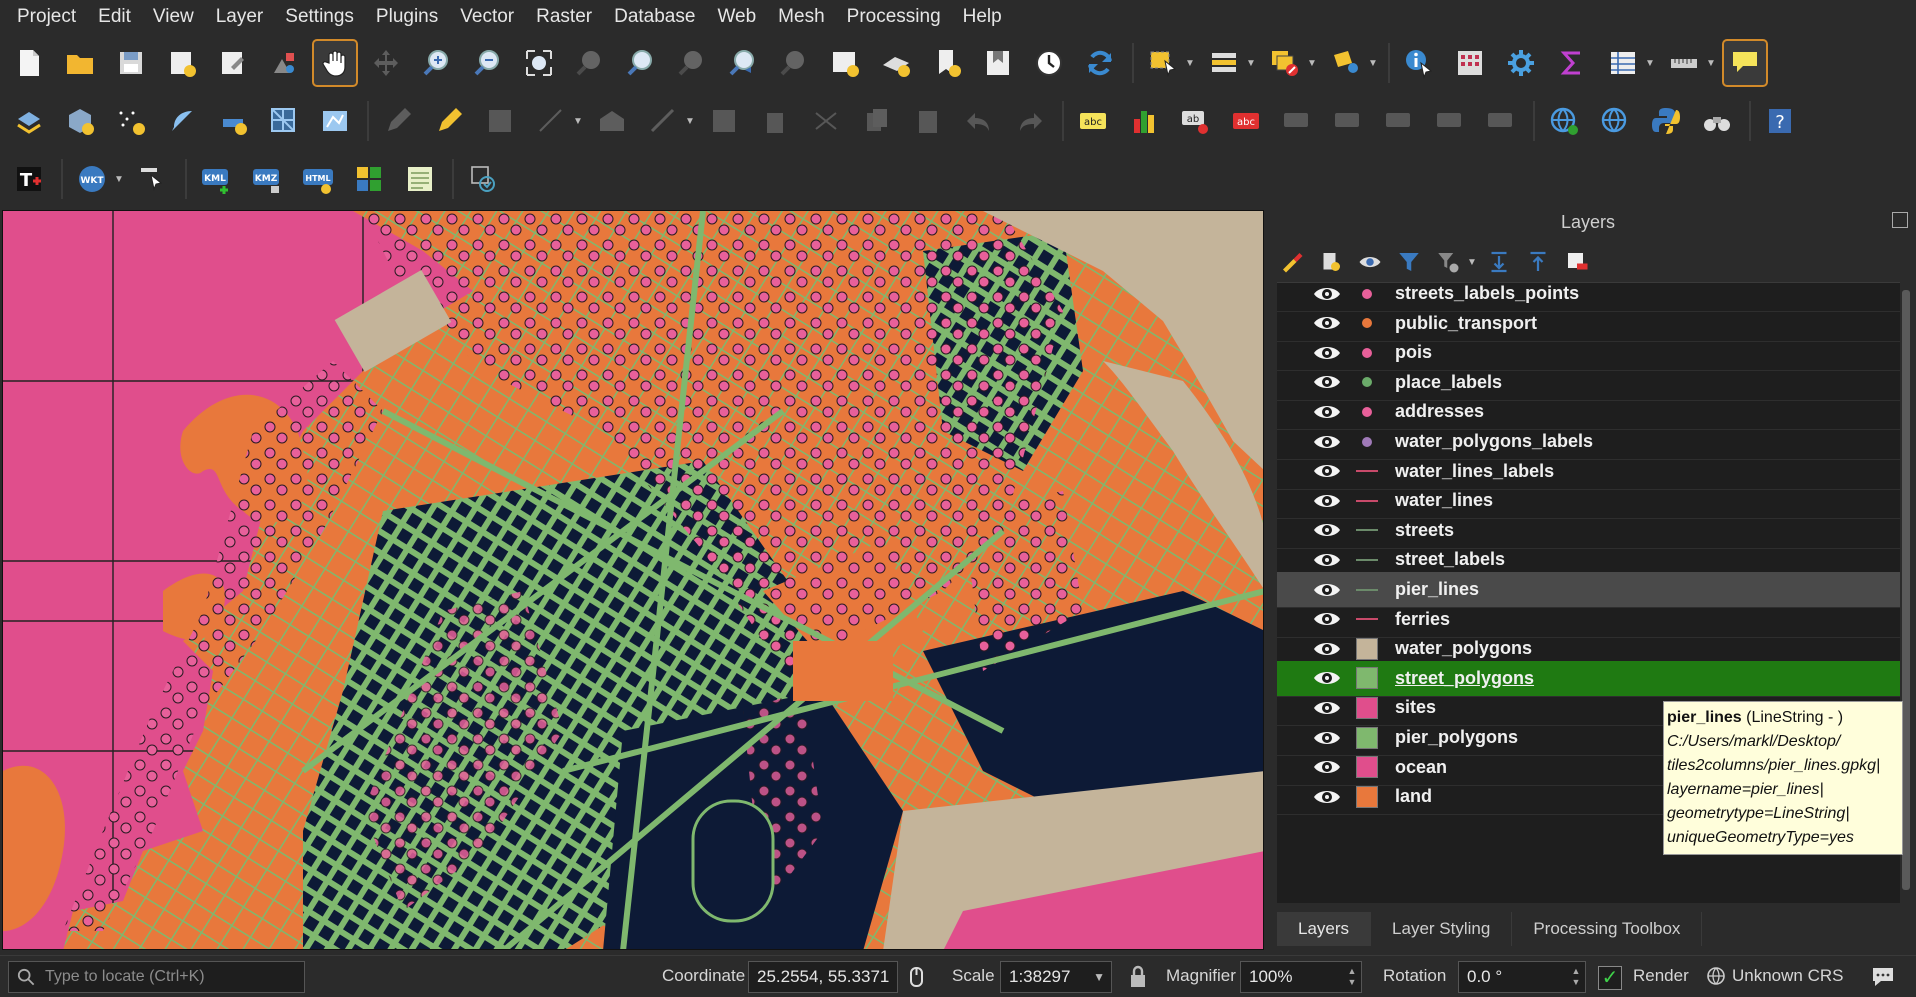 The image size is (1916, 997). Describe the element at coordinates (182, 121) in the screenshot. I see `new-spatialite-button` at that location.